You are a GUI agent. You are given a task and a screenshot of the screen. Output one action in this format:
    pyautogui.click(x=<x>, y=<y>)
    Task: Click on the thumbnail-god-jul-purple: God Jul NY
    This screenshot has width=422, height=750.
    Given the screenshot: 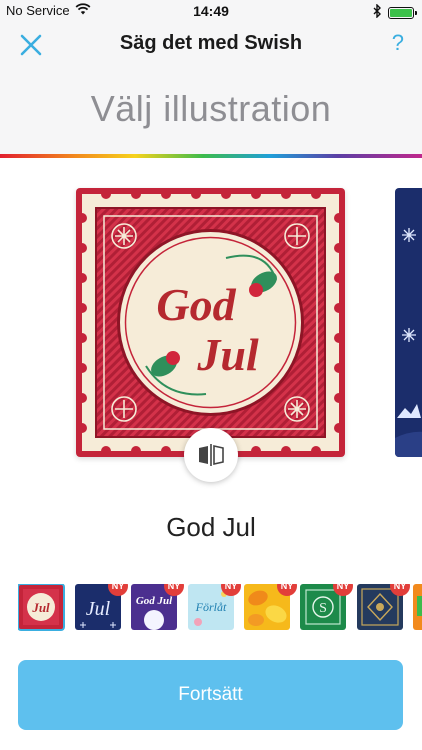 What is the action you would take?
    pyautogui.click(x=157, y=607)
    